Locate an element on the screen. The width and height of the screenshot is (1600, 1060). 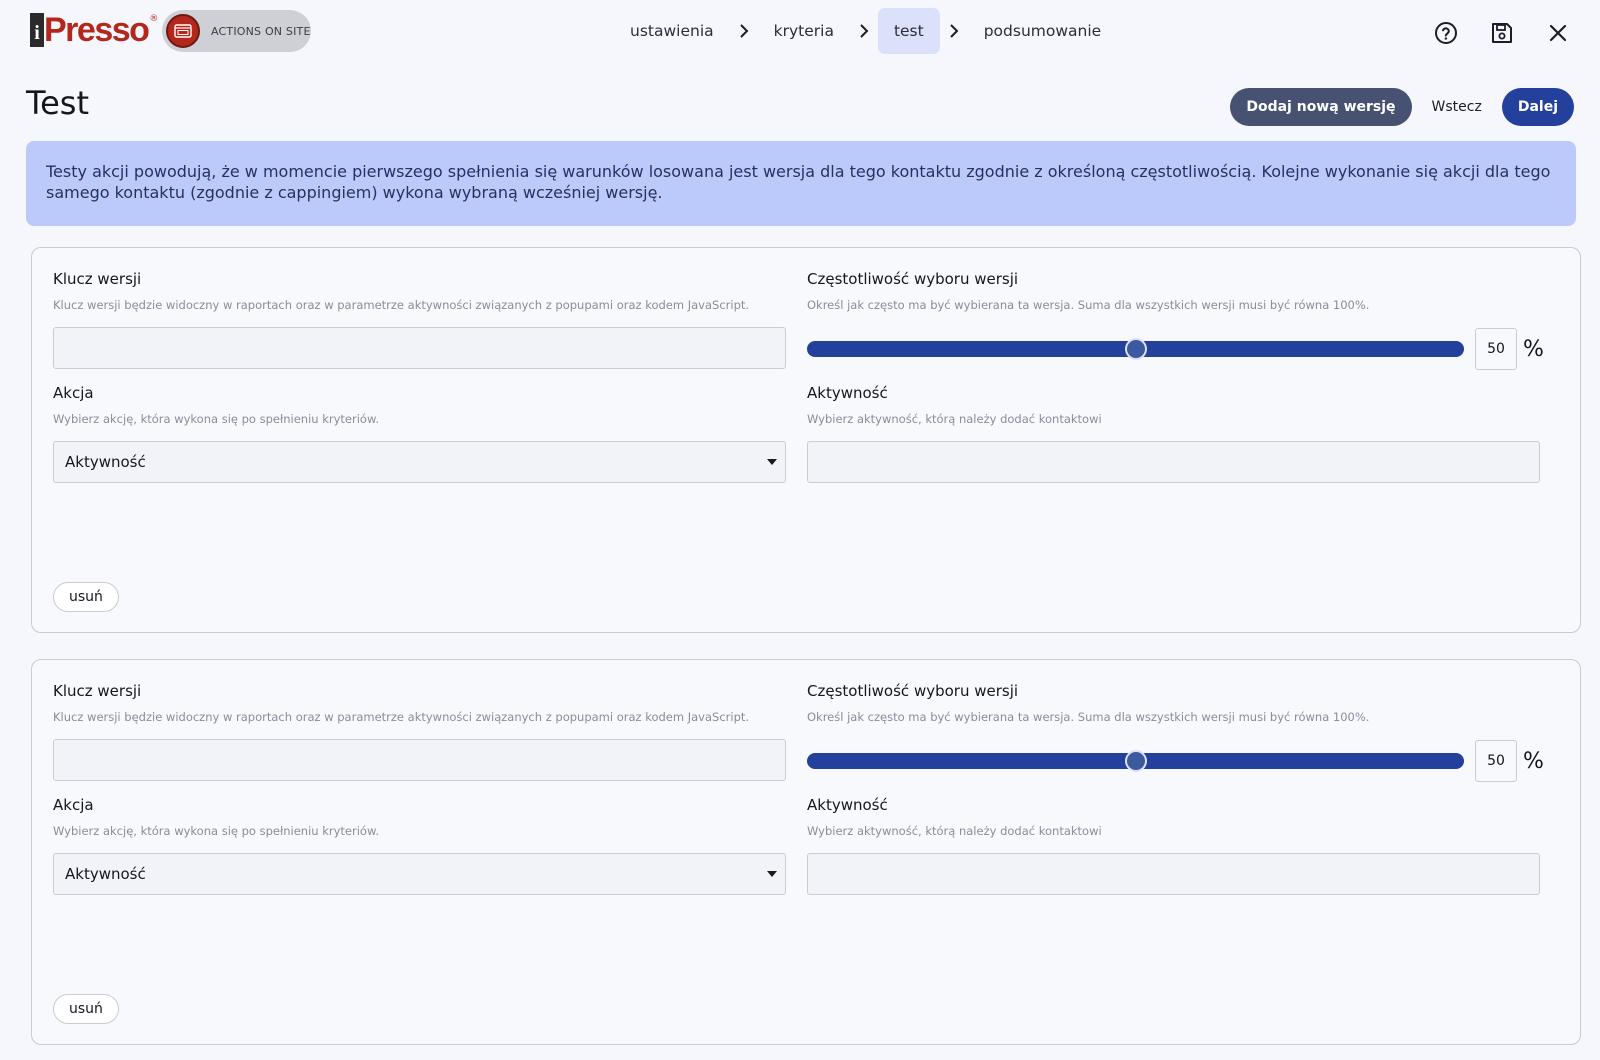
breadcrumb-step-ustawienia: ustawienia is located at coordinates (672, 31).